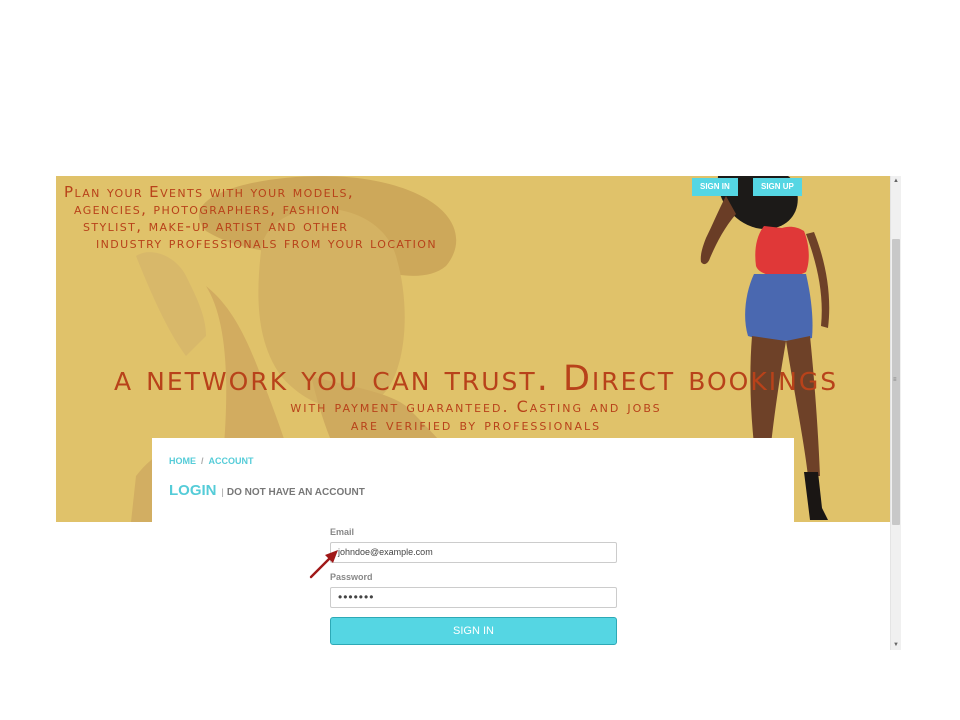  I want to click on breadcrumb-home-link: HOME, so click(182, 461).